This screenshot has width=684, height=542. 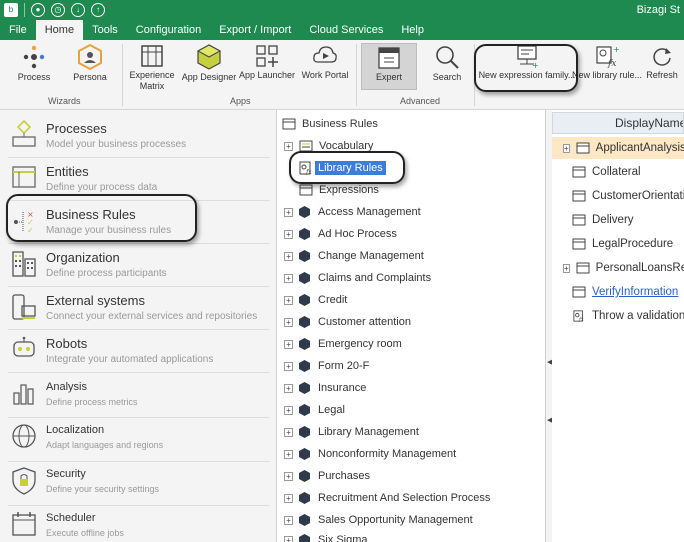 I want to click on rule-icon, so click(x=579, y=196).